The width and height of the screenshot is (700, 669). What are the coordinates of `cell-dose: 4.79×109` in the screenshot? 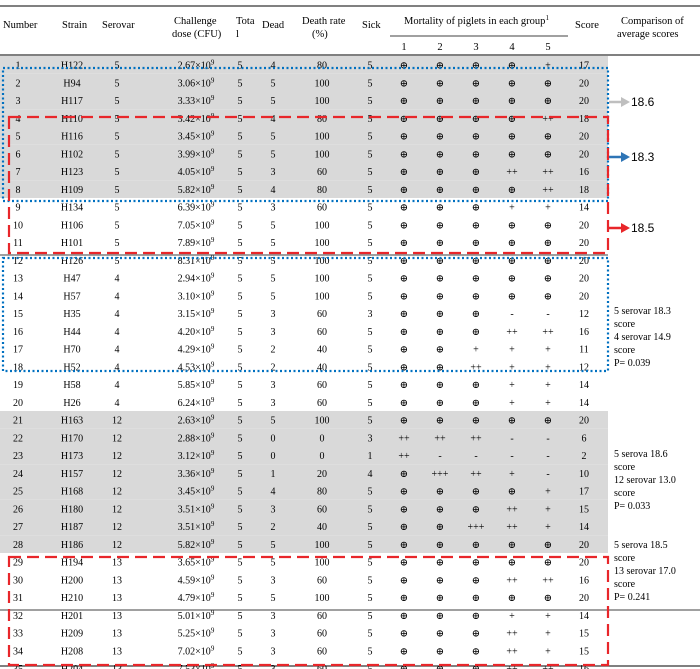 It's located at (196, 597).